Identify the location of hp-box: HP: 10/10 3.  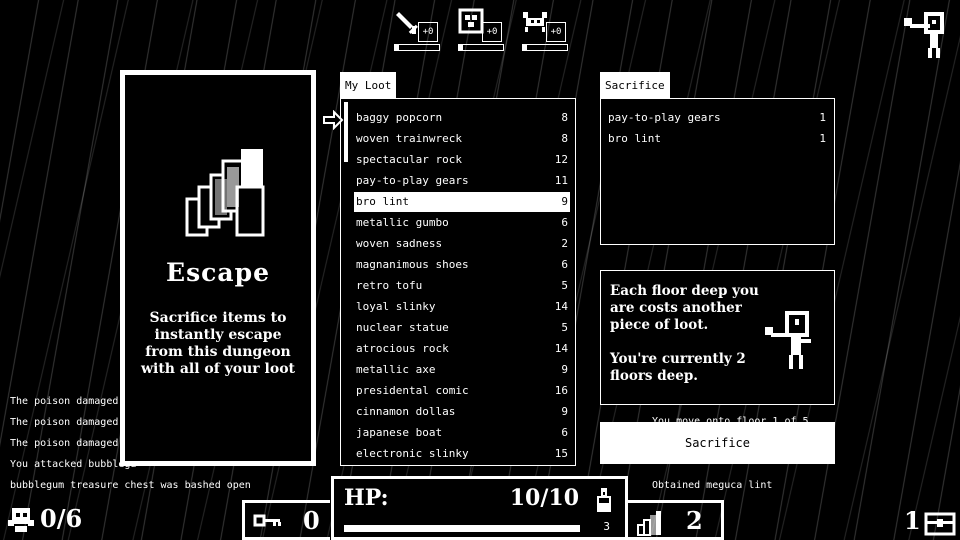
(479, 508).